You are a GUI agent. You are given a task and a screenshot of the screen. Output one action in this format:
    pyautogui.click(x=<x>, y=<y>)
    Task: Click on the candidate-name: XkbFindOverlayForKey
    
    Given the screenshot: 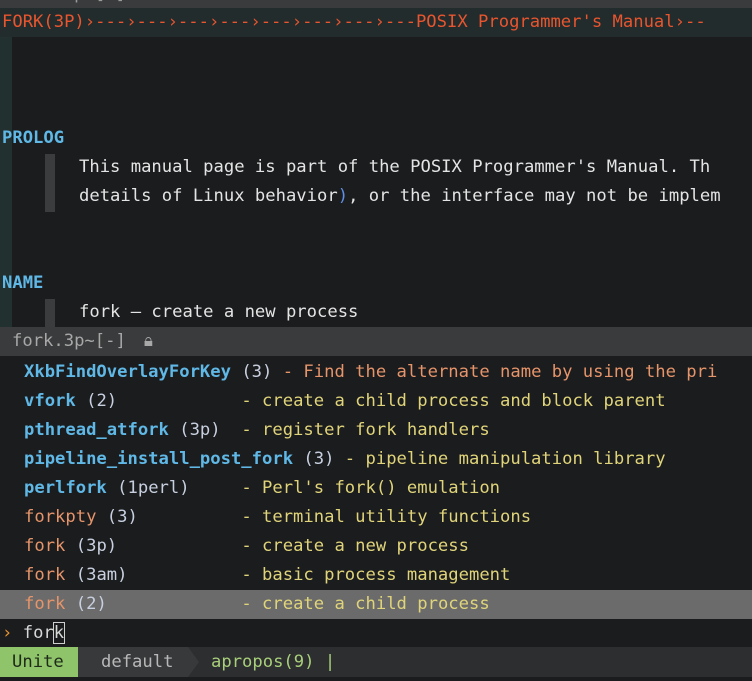 What is the action you would take?
    pyautogui.click(x=127, y=372)
    